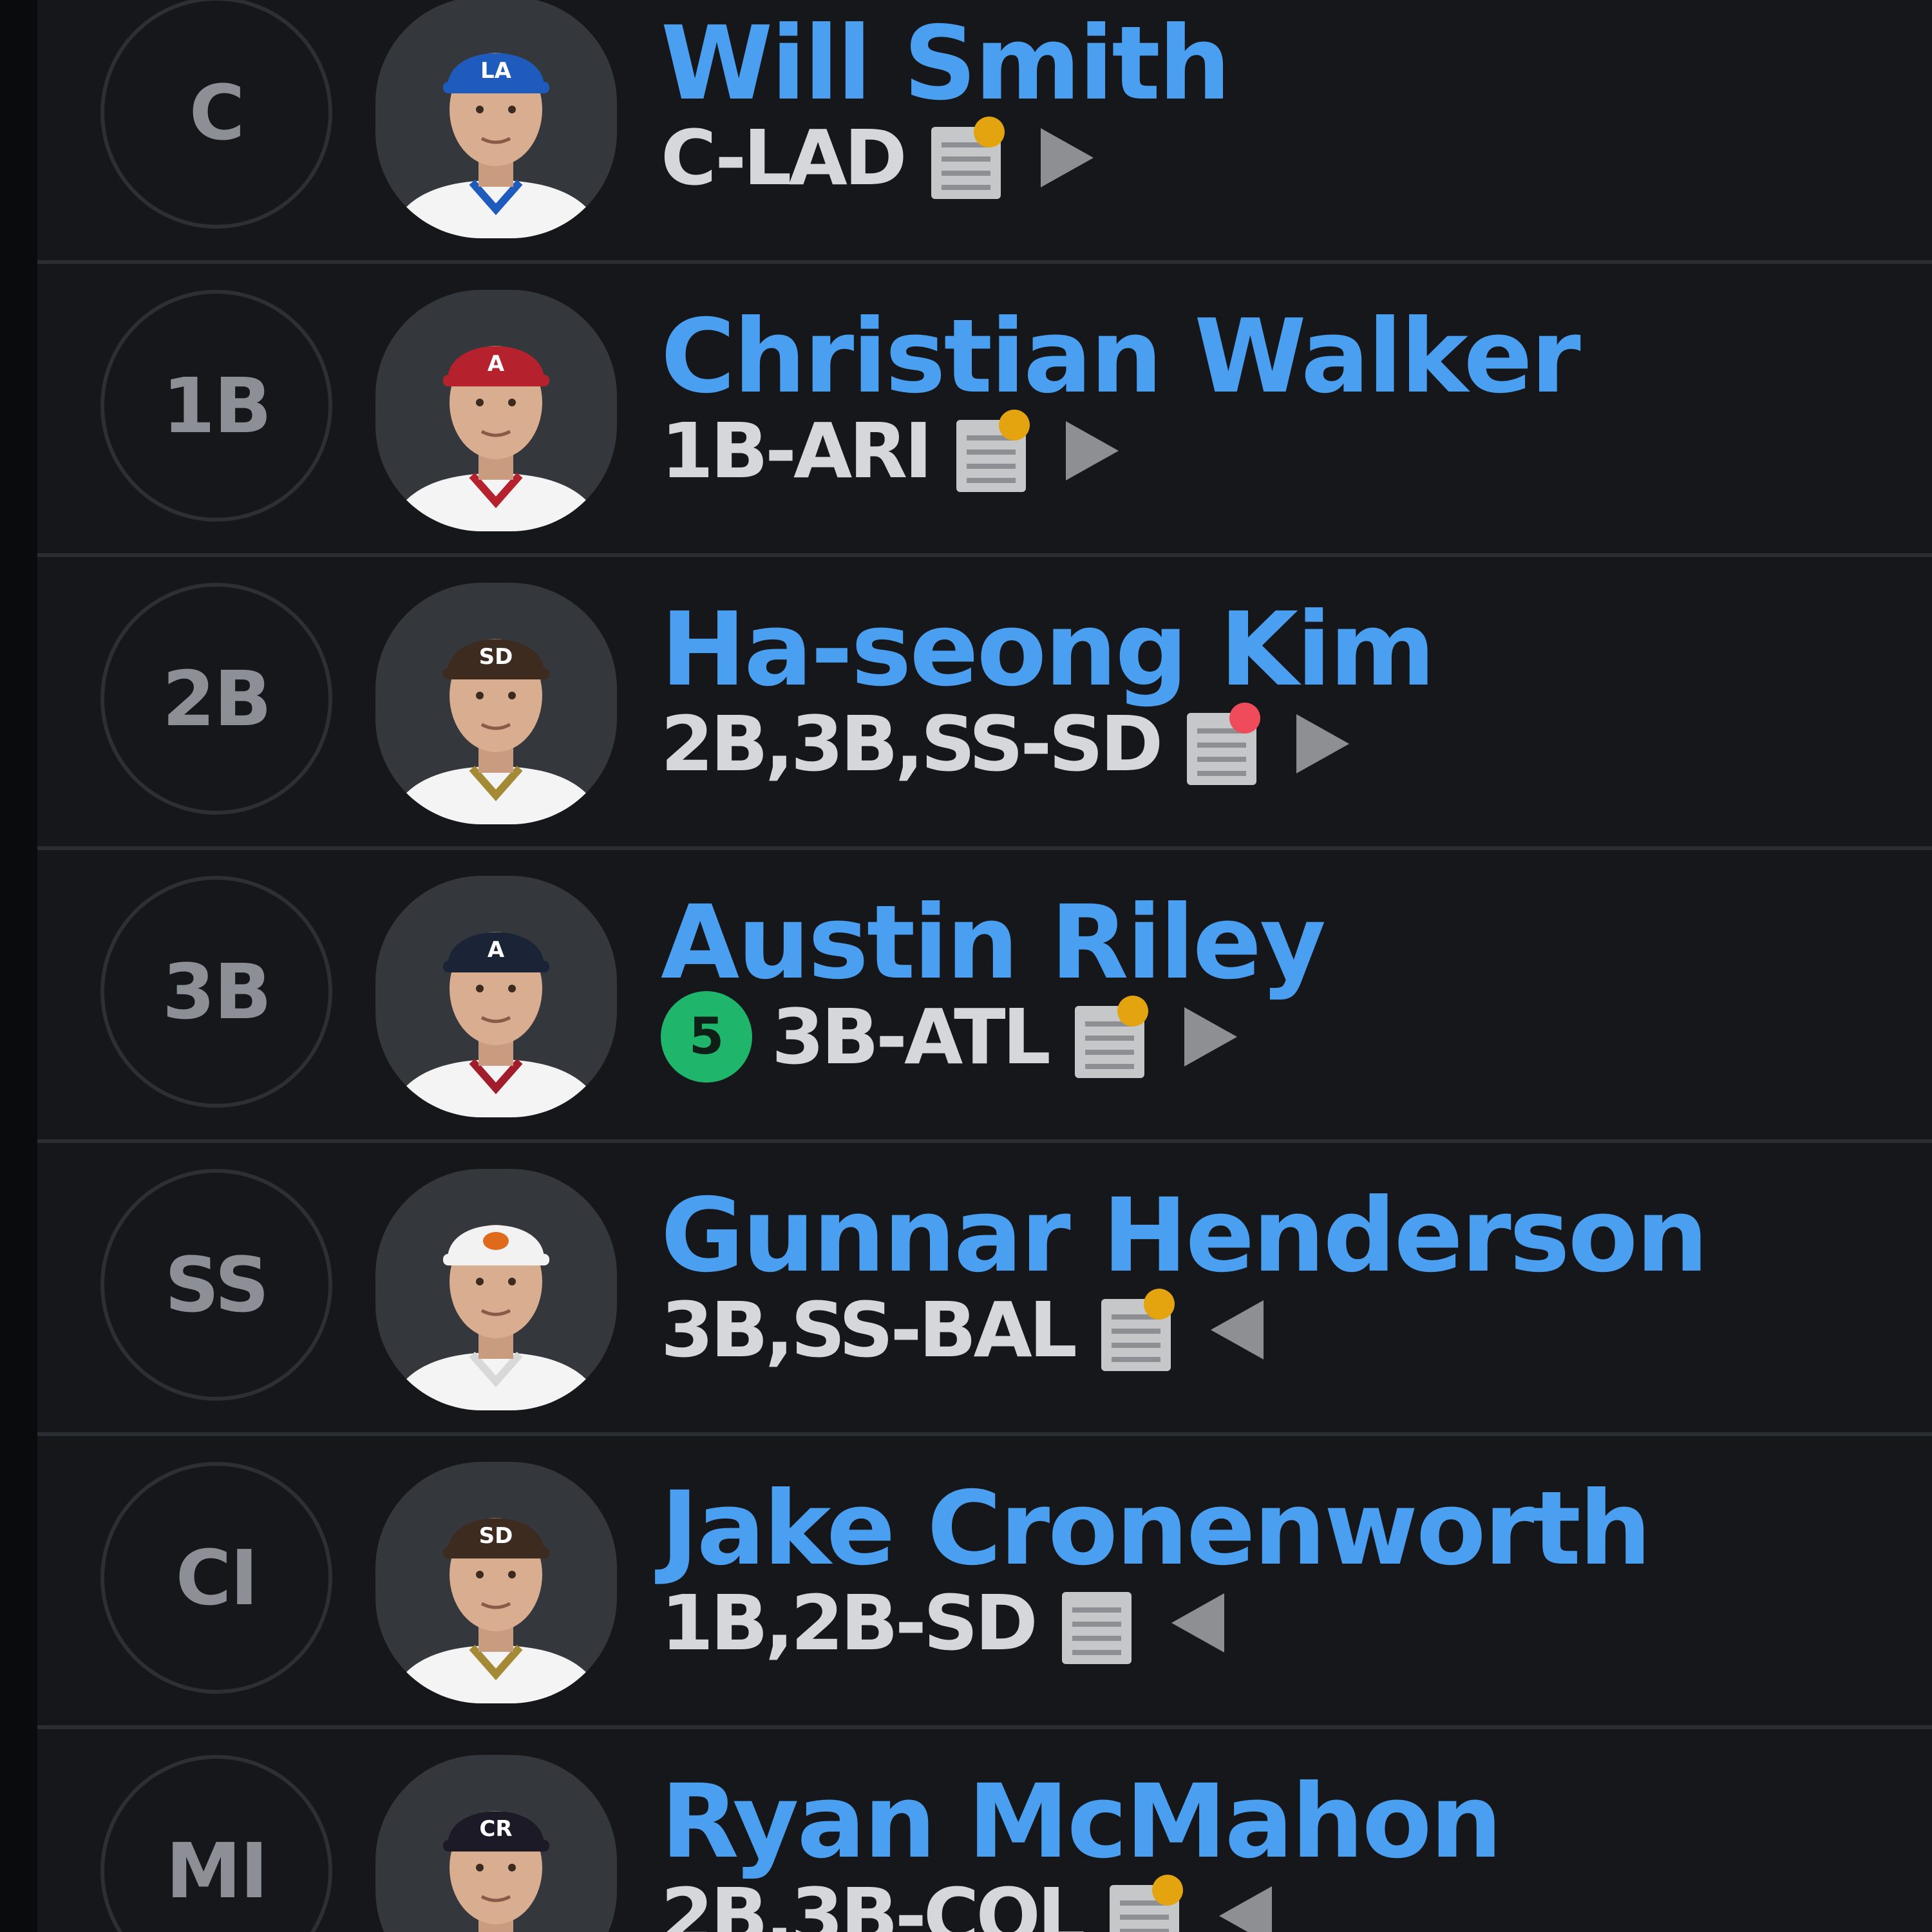  Describe the element at coordinates (216, 992) in the screenshot. I see `lineup-slot-badge: 3B` at that location.